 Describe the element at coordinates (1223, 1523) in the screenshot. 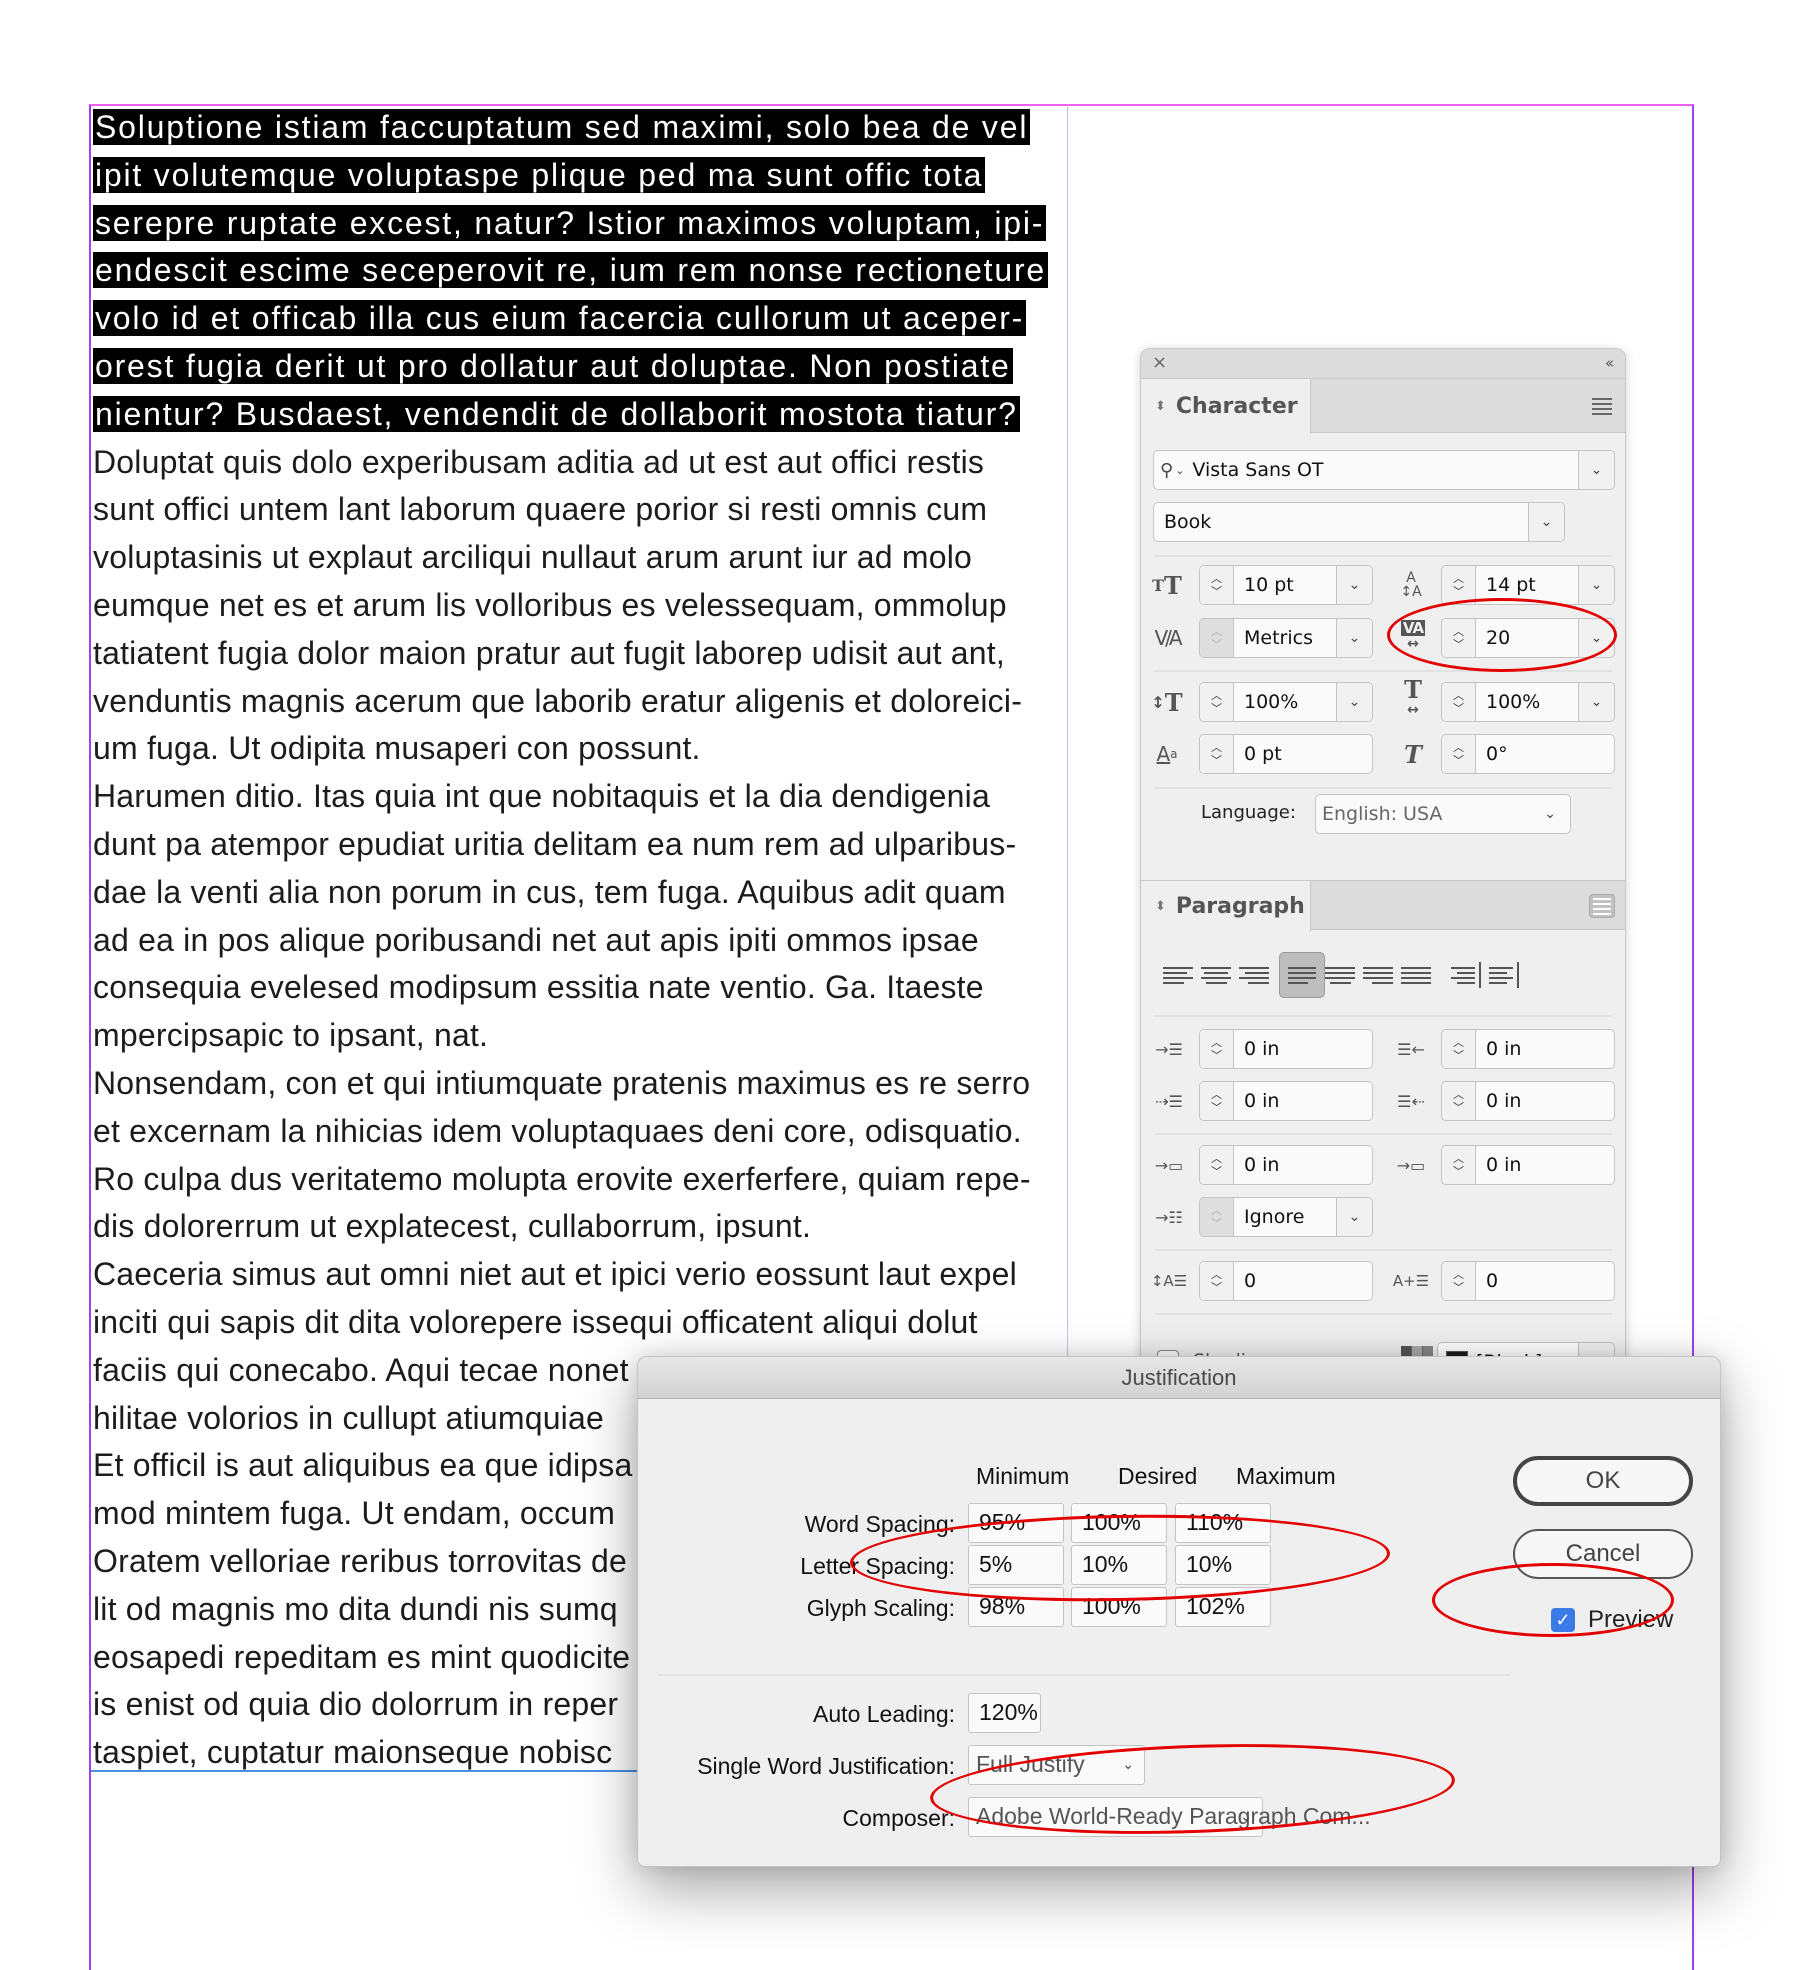

I see `word-spacing-maximum-field: 110%` at that location.